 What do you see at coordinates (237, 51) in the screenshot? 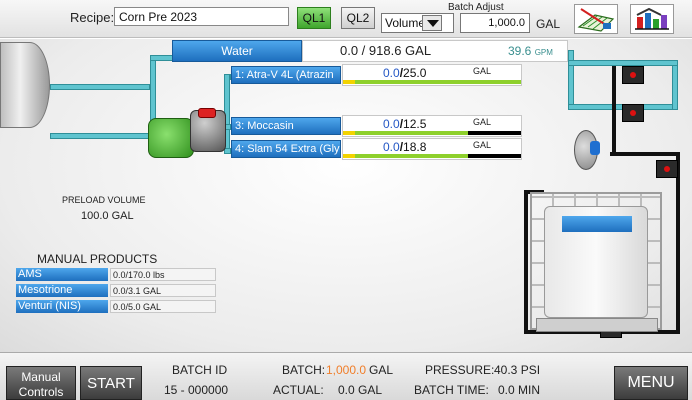
I see `water-button: Water` at bounding box center [237, 51].